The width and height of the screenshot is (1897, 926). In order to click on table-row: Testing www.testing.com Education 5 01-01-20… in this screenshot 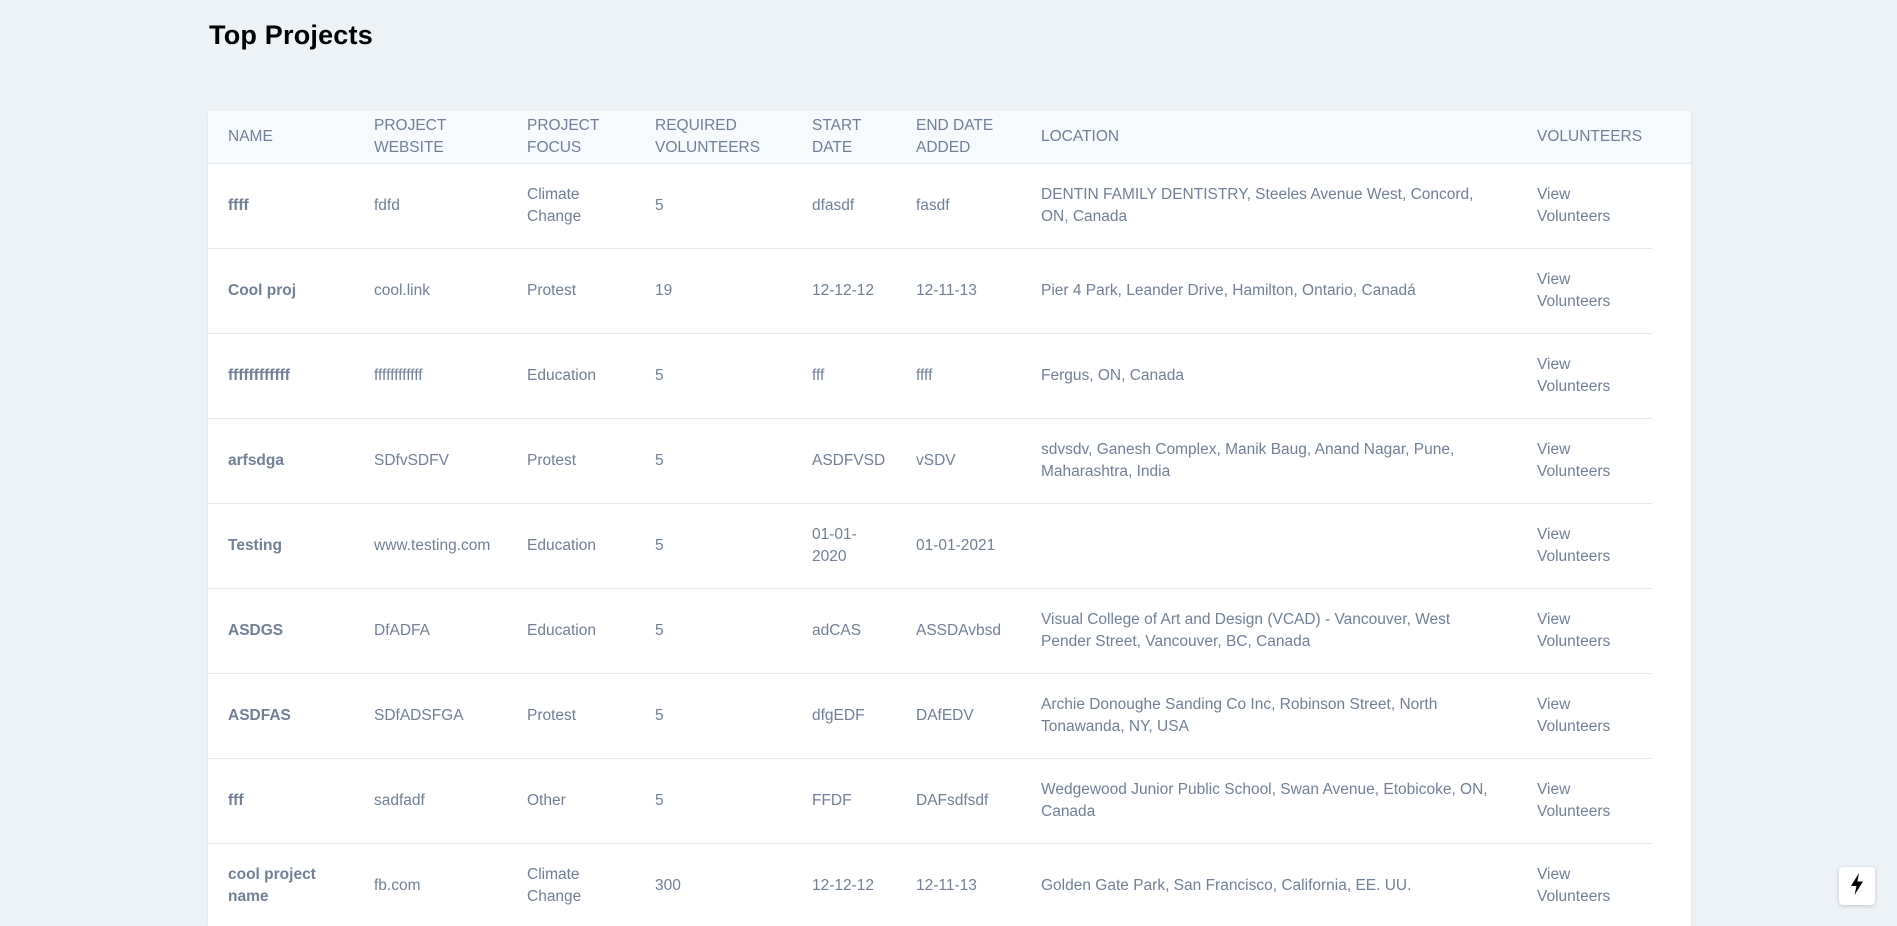, I will do `click(930, 546)`.